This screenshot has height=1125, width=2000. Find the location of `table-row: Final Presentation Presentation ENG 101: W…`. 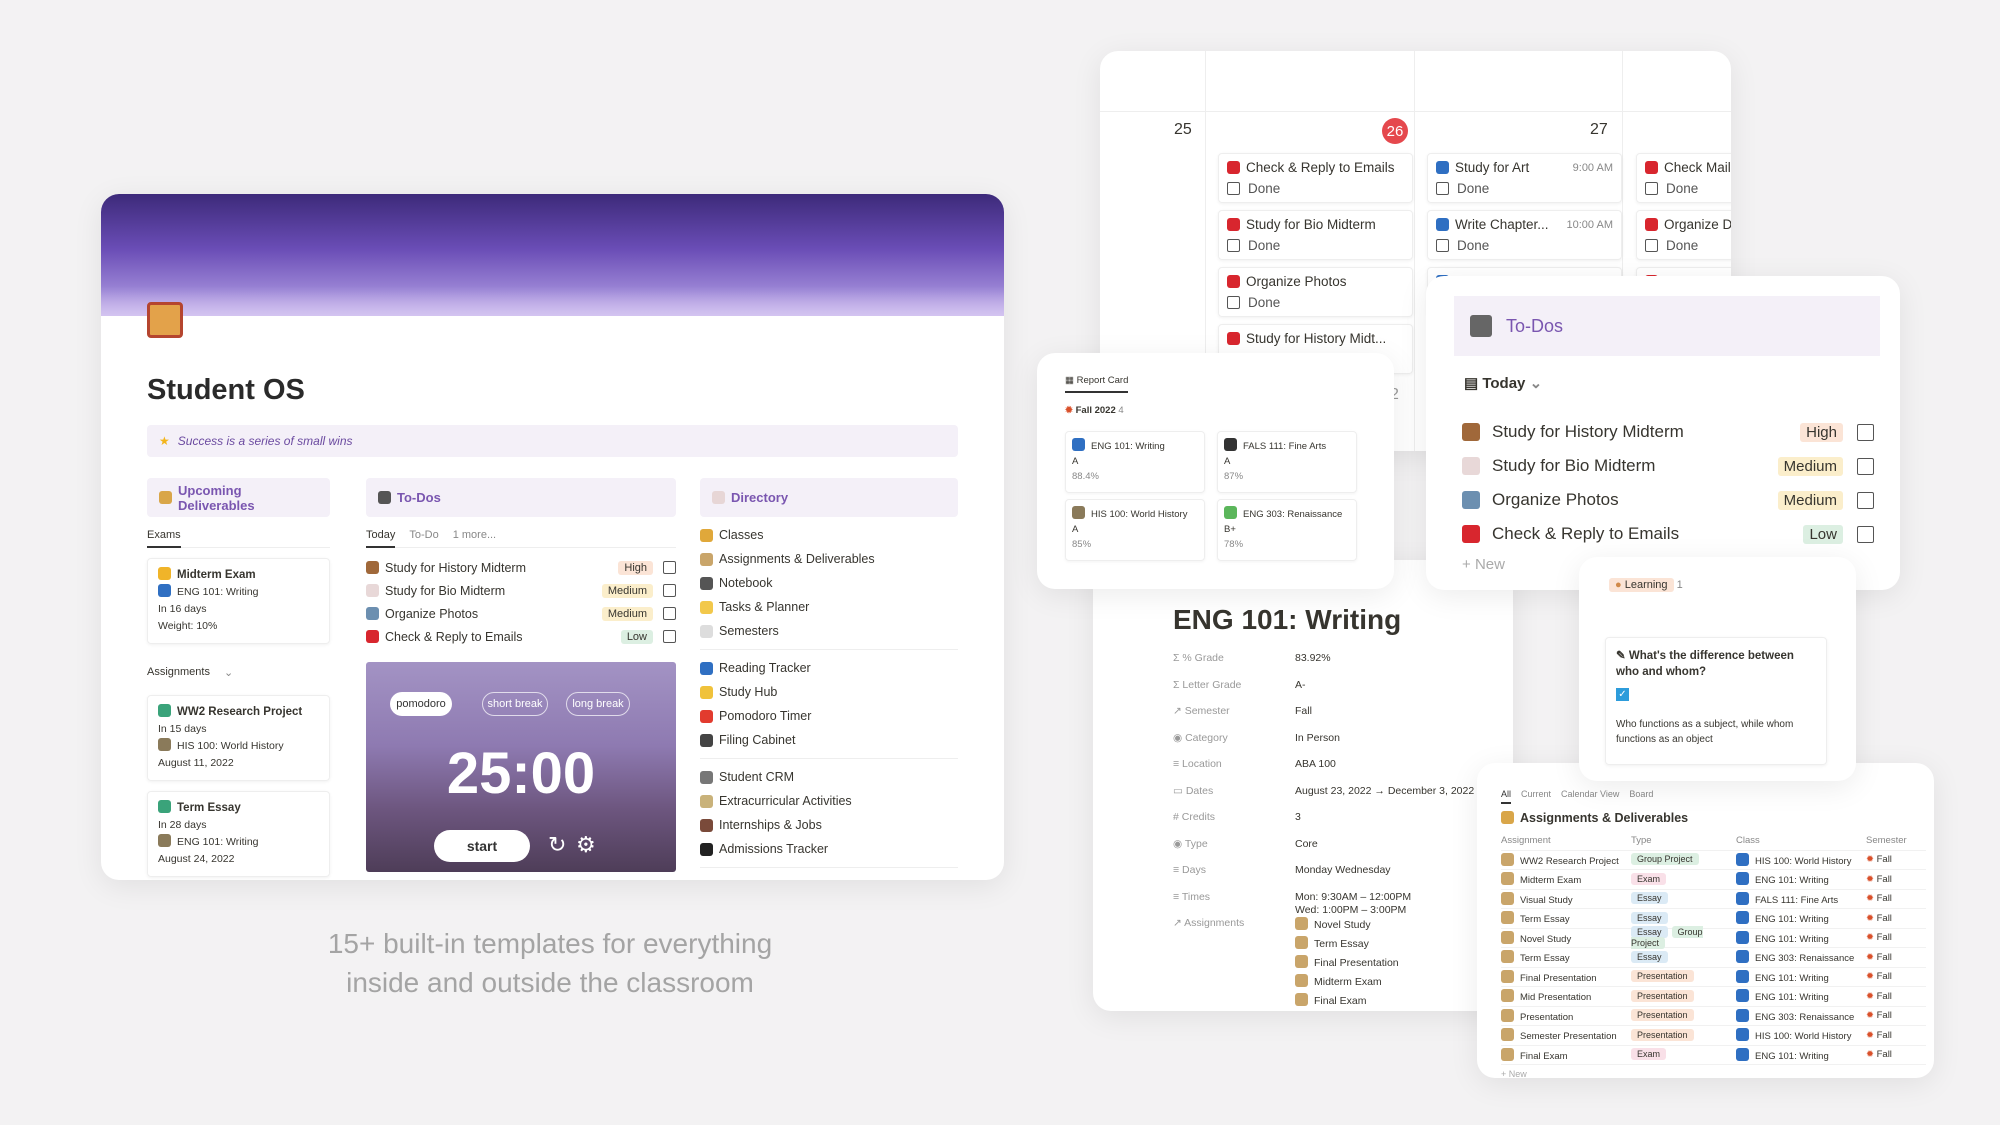

table-row: Final Presentation Presentation ENG 101: W… is located at coordinates (1713, 977).